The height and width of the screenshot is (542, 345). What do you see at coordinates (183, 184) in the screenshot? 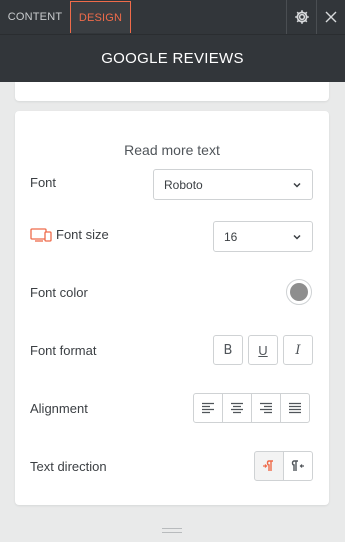
I see `font-select-value: Roboto` at bounding box center [183, 184].